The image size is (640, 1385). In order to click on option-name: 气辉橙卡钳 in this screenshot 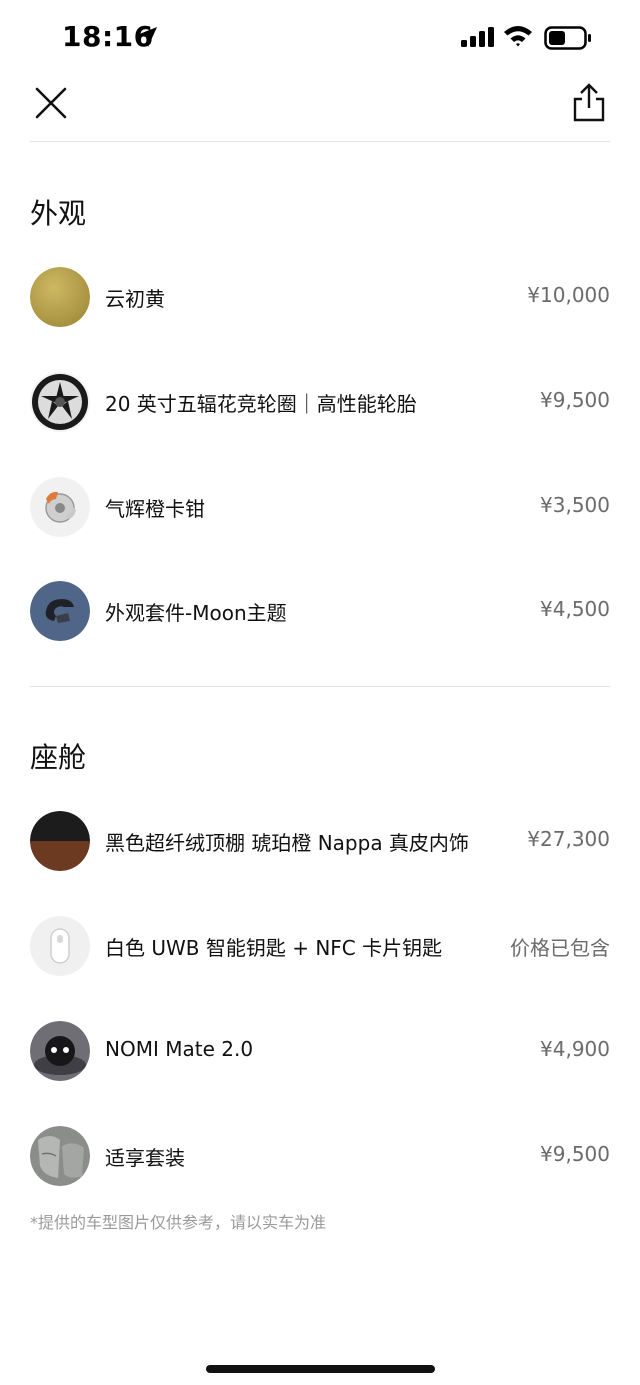, I will do `click(155, 509)`.